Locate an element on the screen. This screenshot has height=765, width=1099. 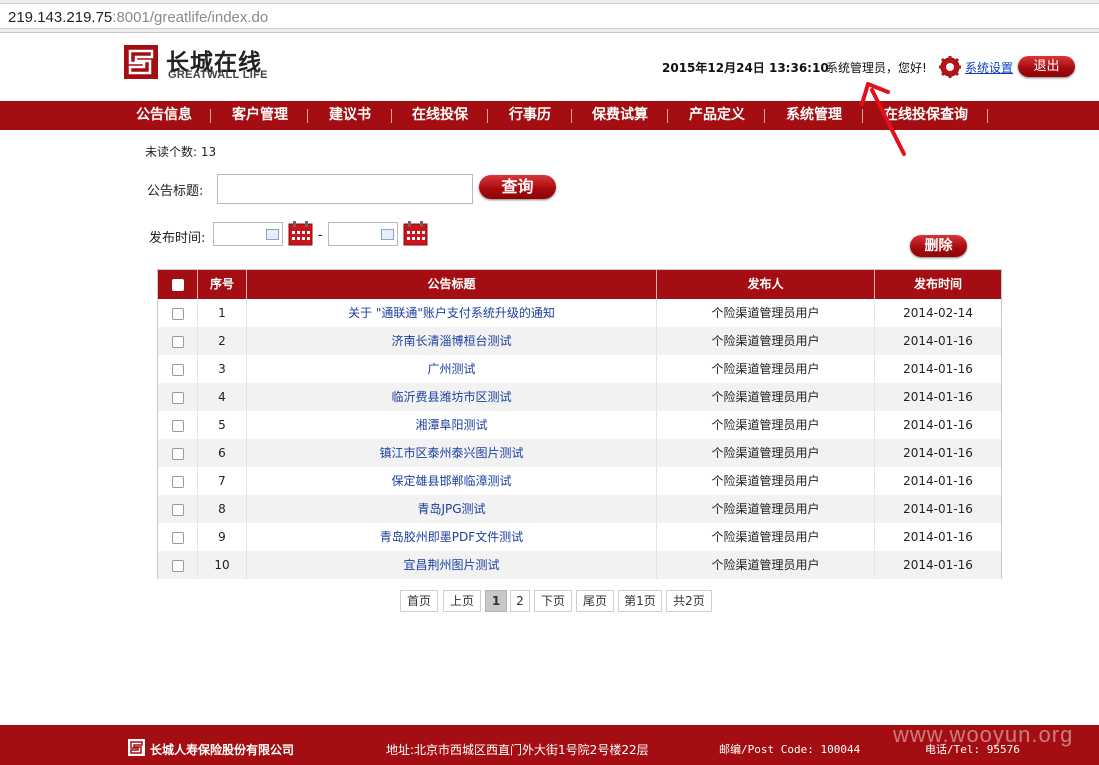
annotation-arrow-icon is located at coordinates (883, 119).